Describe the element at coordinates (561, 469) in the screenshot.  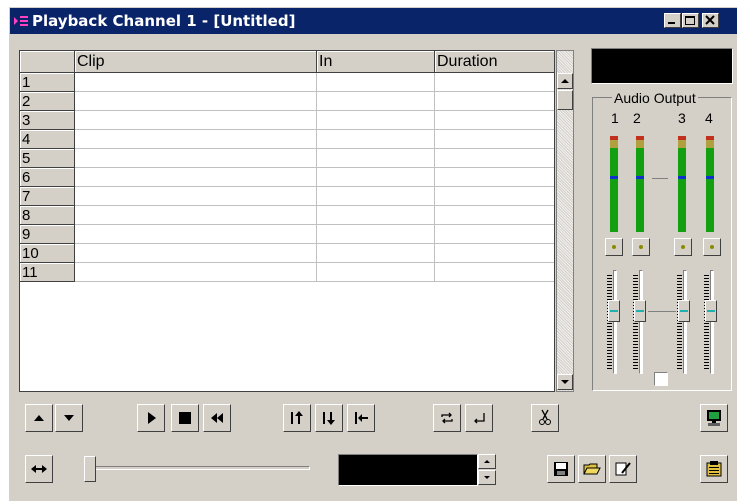
I see `save-button` at that location.